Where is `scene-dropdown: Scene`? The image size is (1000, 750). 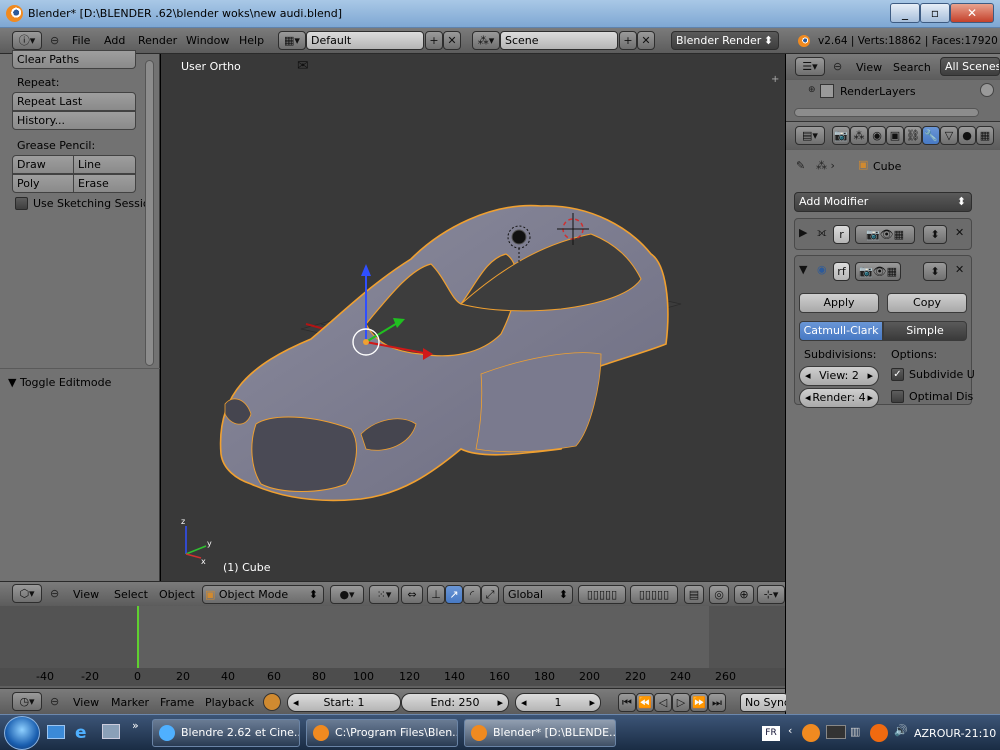
scene-dropdown: Scene is located at coordinates (559, 40).